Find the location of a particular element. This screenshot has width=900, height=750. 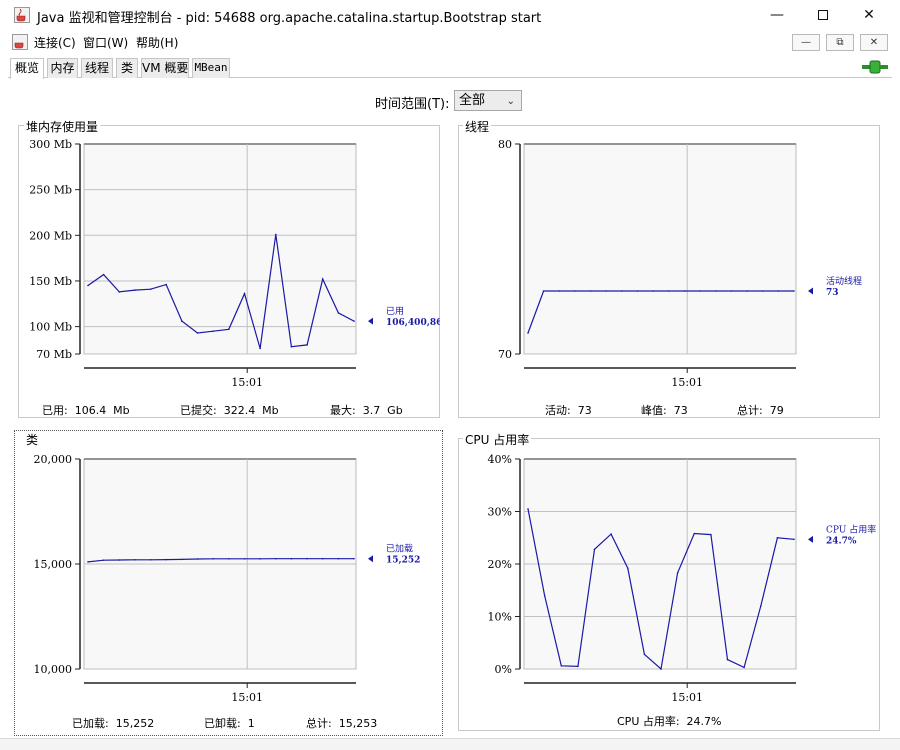

minimize-icon: — is located at coordinates (777, 15).